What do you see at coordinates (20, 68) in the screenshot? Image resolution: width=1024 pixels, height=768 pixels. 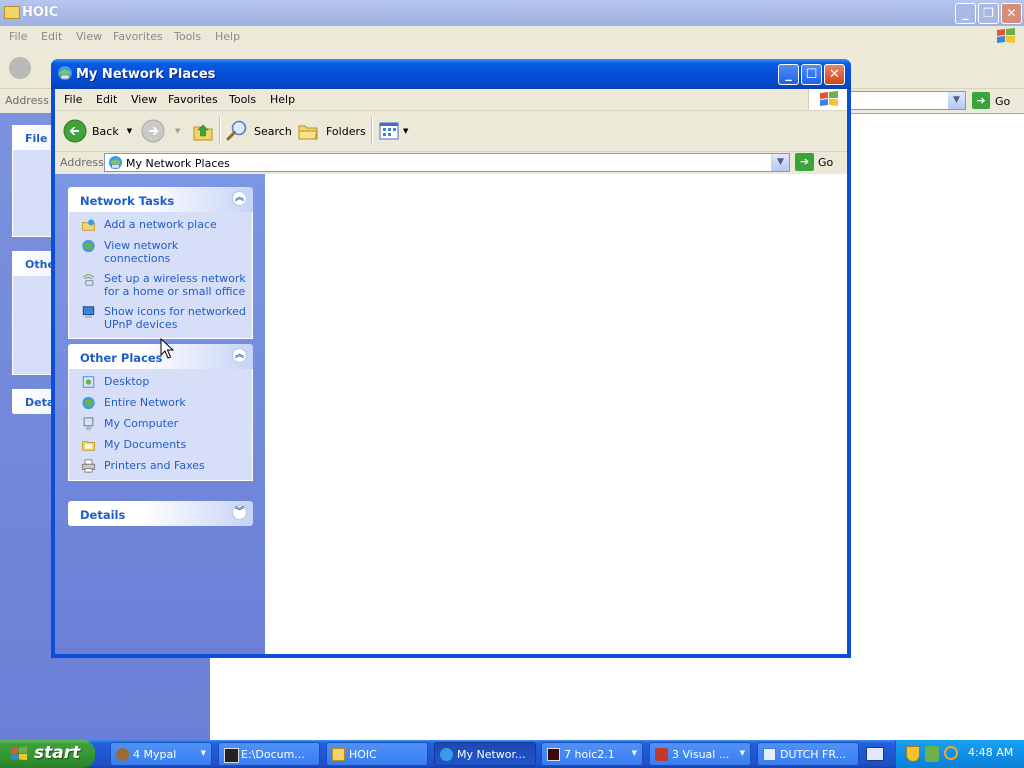 I see `back-arrow-icon` at bounding box center [20, 68].